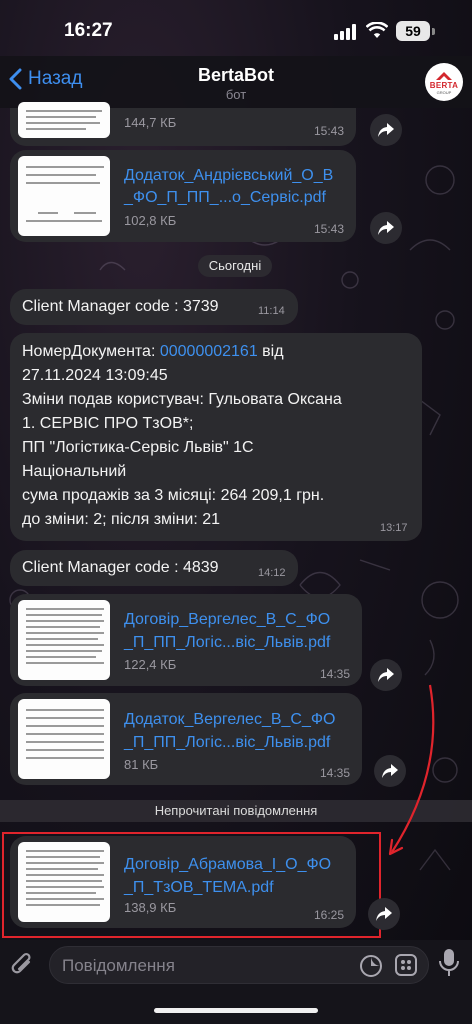  Describe the element at coordinates (229, 720) in the screenshot. I see `file-name-line1: Додаток_Вергелес_В_С_ФО` at that location.